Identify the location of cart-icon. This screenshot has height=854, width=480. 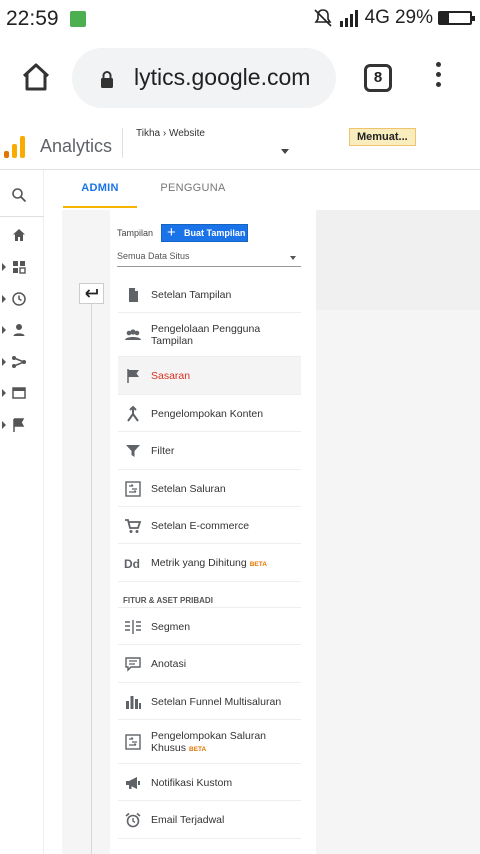
(133, 526).